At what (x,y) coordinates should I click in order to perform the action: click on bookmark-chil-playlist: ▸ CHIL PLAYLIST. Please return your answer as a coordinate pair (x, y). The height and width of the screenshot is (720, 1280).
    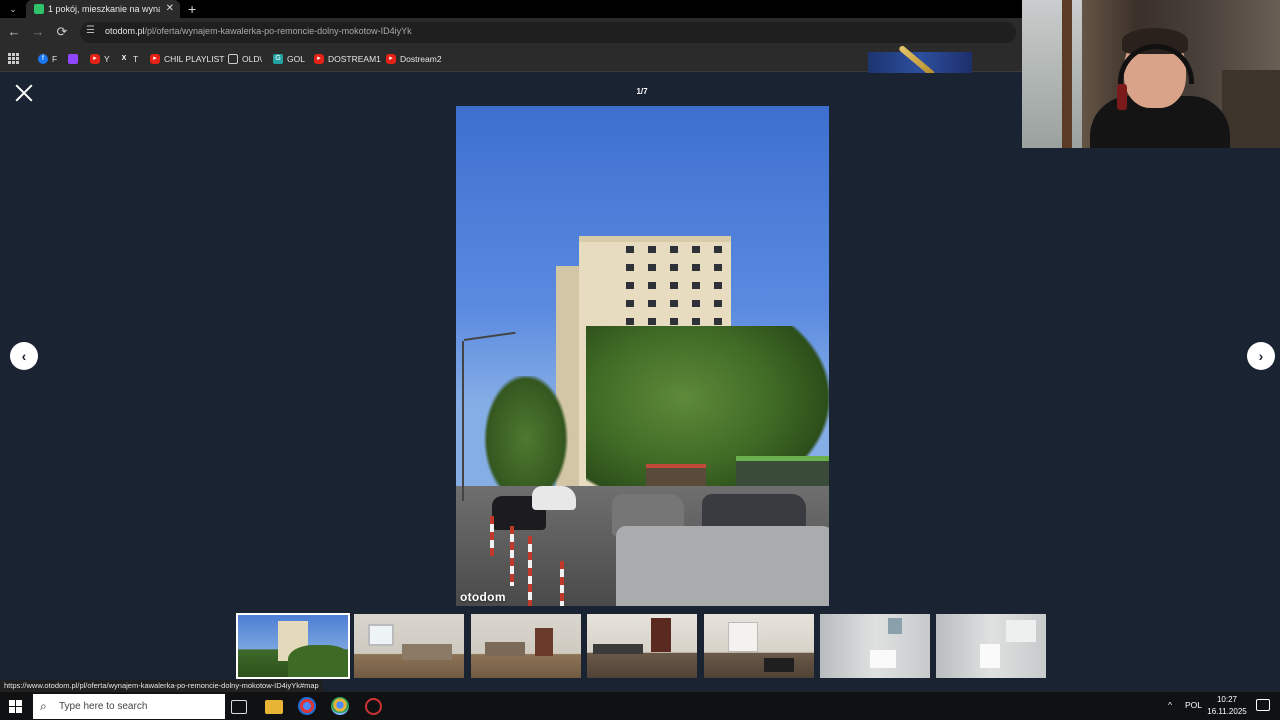
    Looking at the image, I should click on (187, 59).